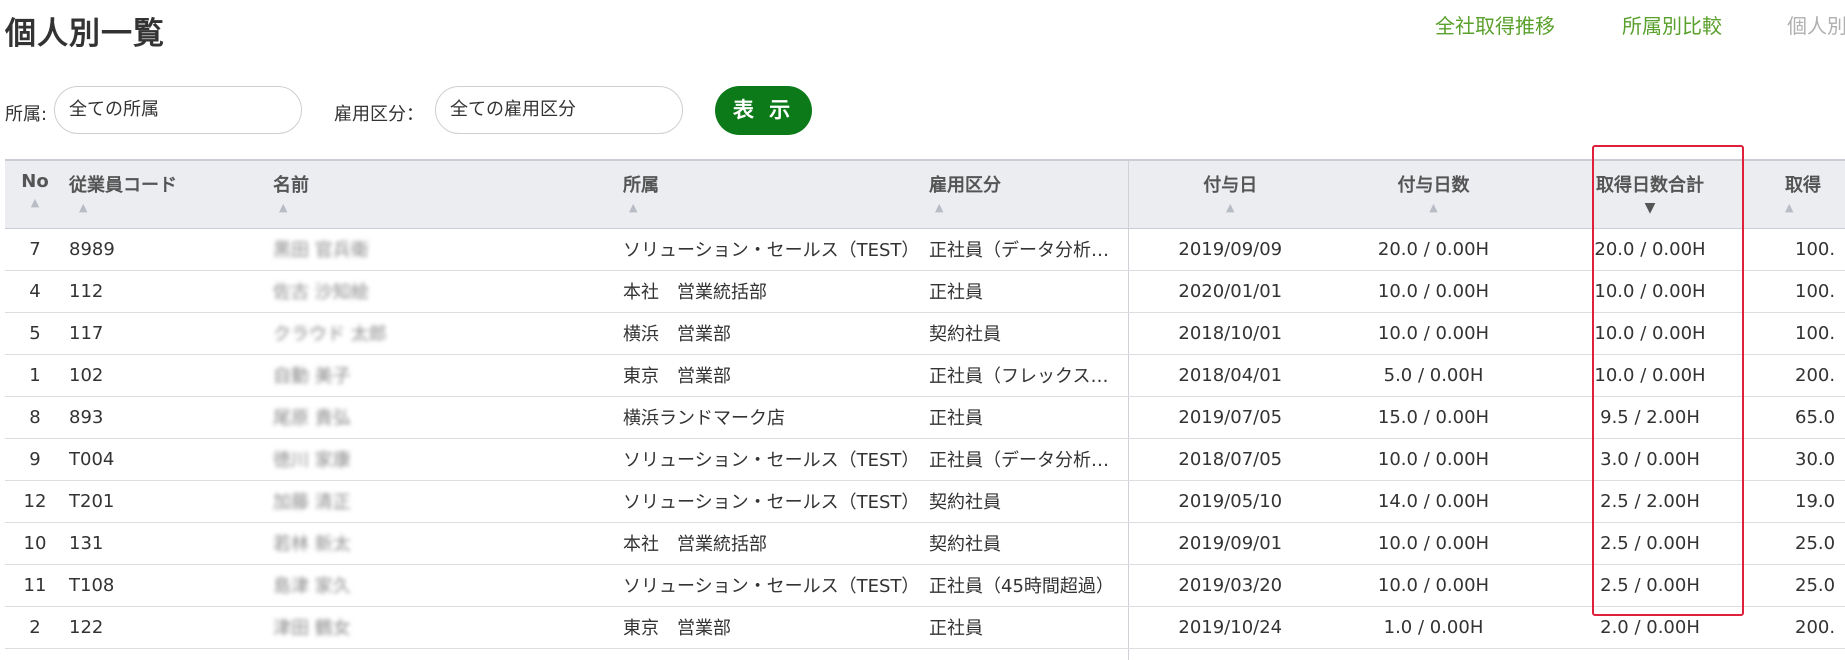 Image resolution: width=1845 pixels, height=660 pixels. Describe the element at coordinates (330, 334) in the screenshot. I see `blurred-name: クラウド 太郎` at that location.